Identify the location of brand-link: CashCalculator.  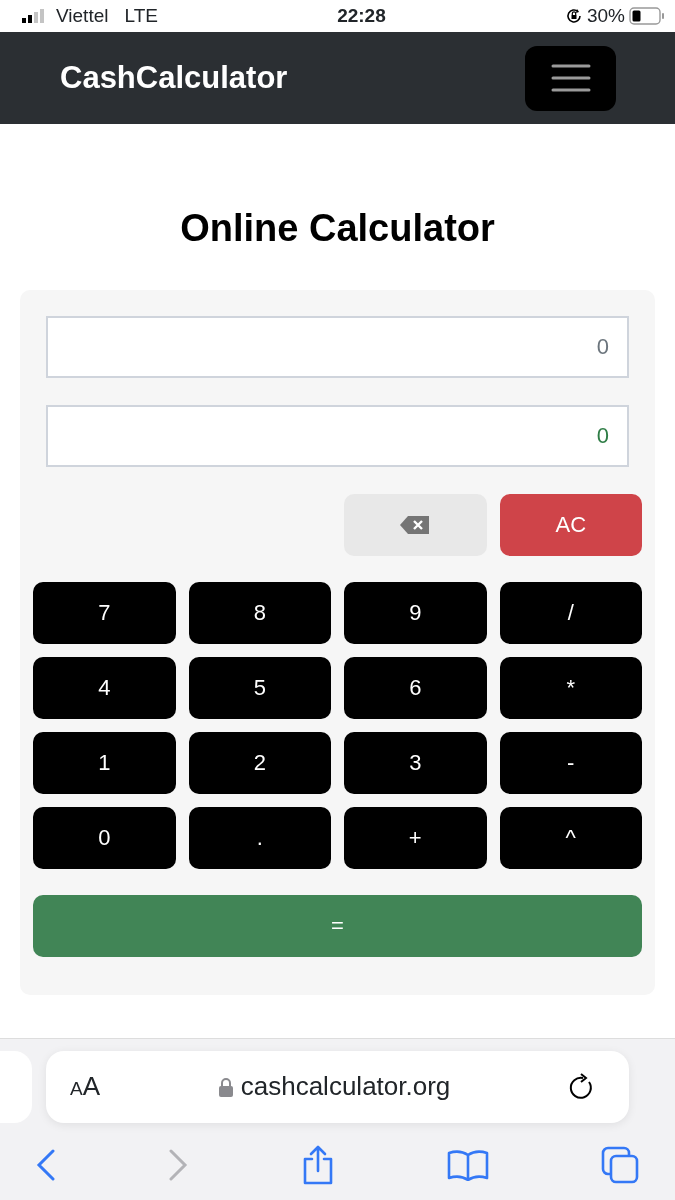
(174, 78).